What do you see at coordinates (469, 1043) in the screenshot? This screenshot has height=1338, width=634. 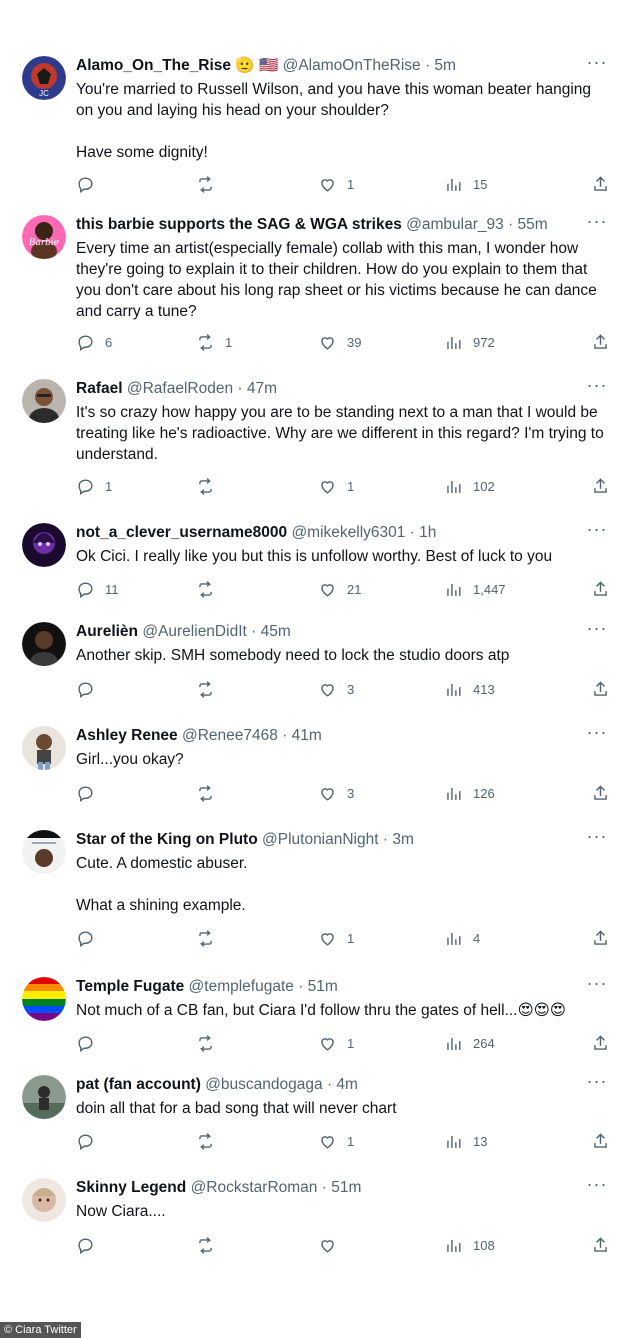 I see `views-button: 264` at bounding box center [469, 1043].